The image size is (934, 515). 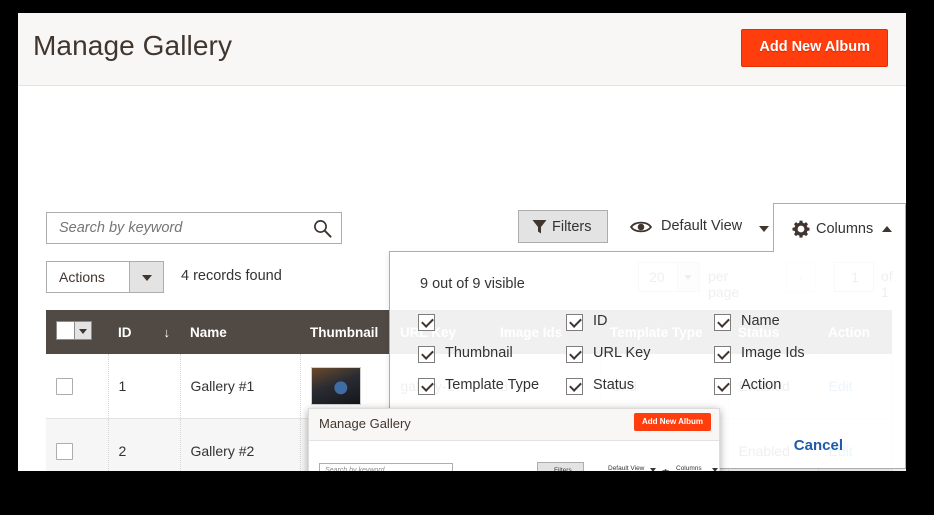 What do you see at coordinates (646, 328) in the screenshot?
I see `column-toggle-id: ID` at bounding box center [646, 328].